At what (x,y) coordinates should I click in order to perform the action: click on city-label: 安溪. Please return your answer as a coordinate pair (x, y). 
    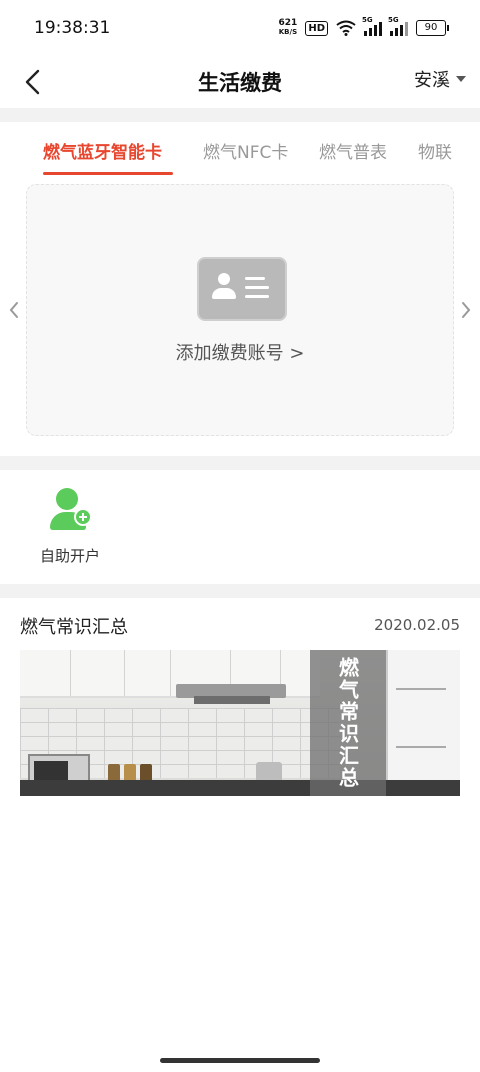
    Looking at the image, I should click on (432, 80).